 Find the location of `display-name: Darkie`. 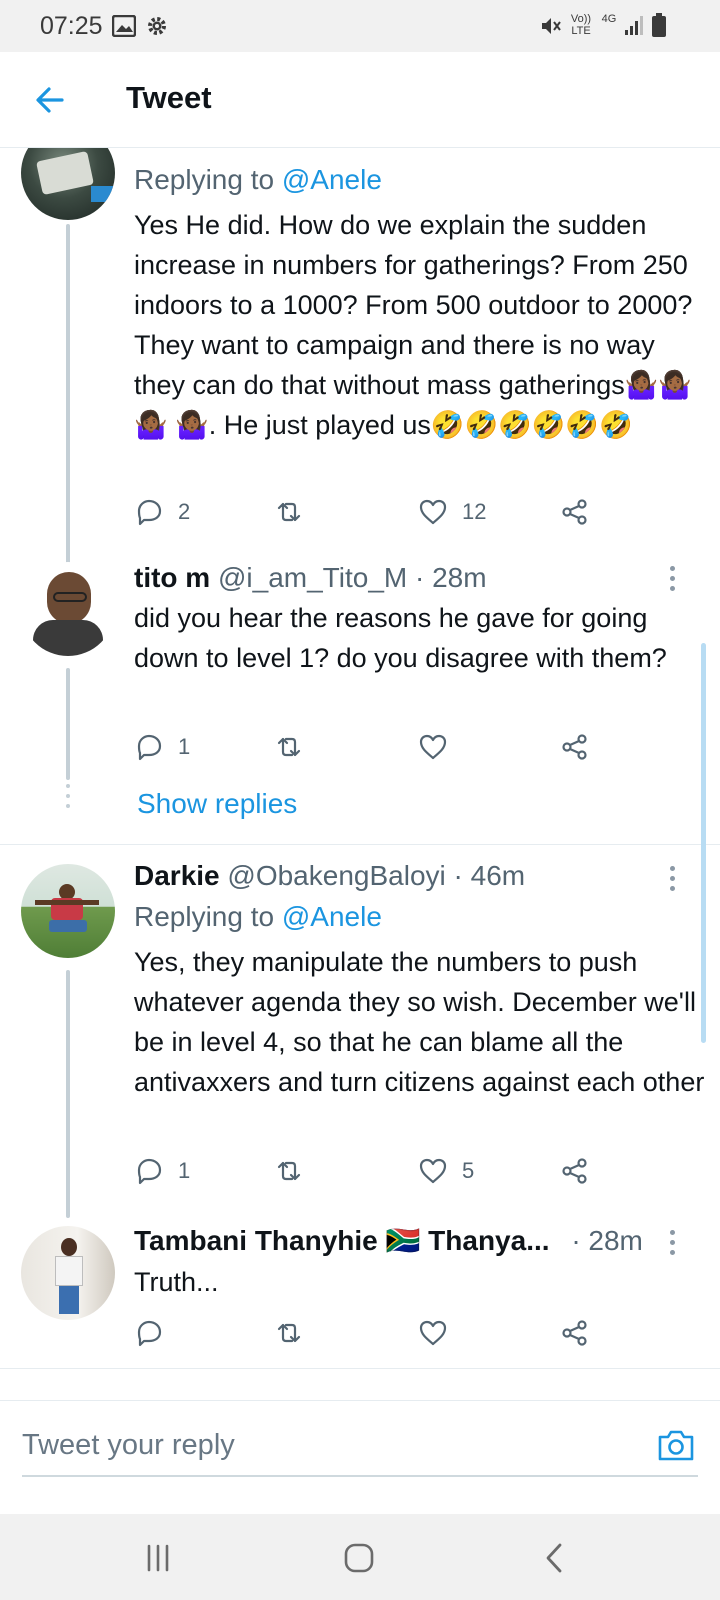

display-name: Darkie is located at coordinates (177, 875).